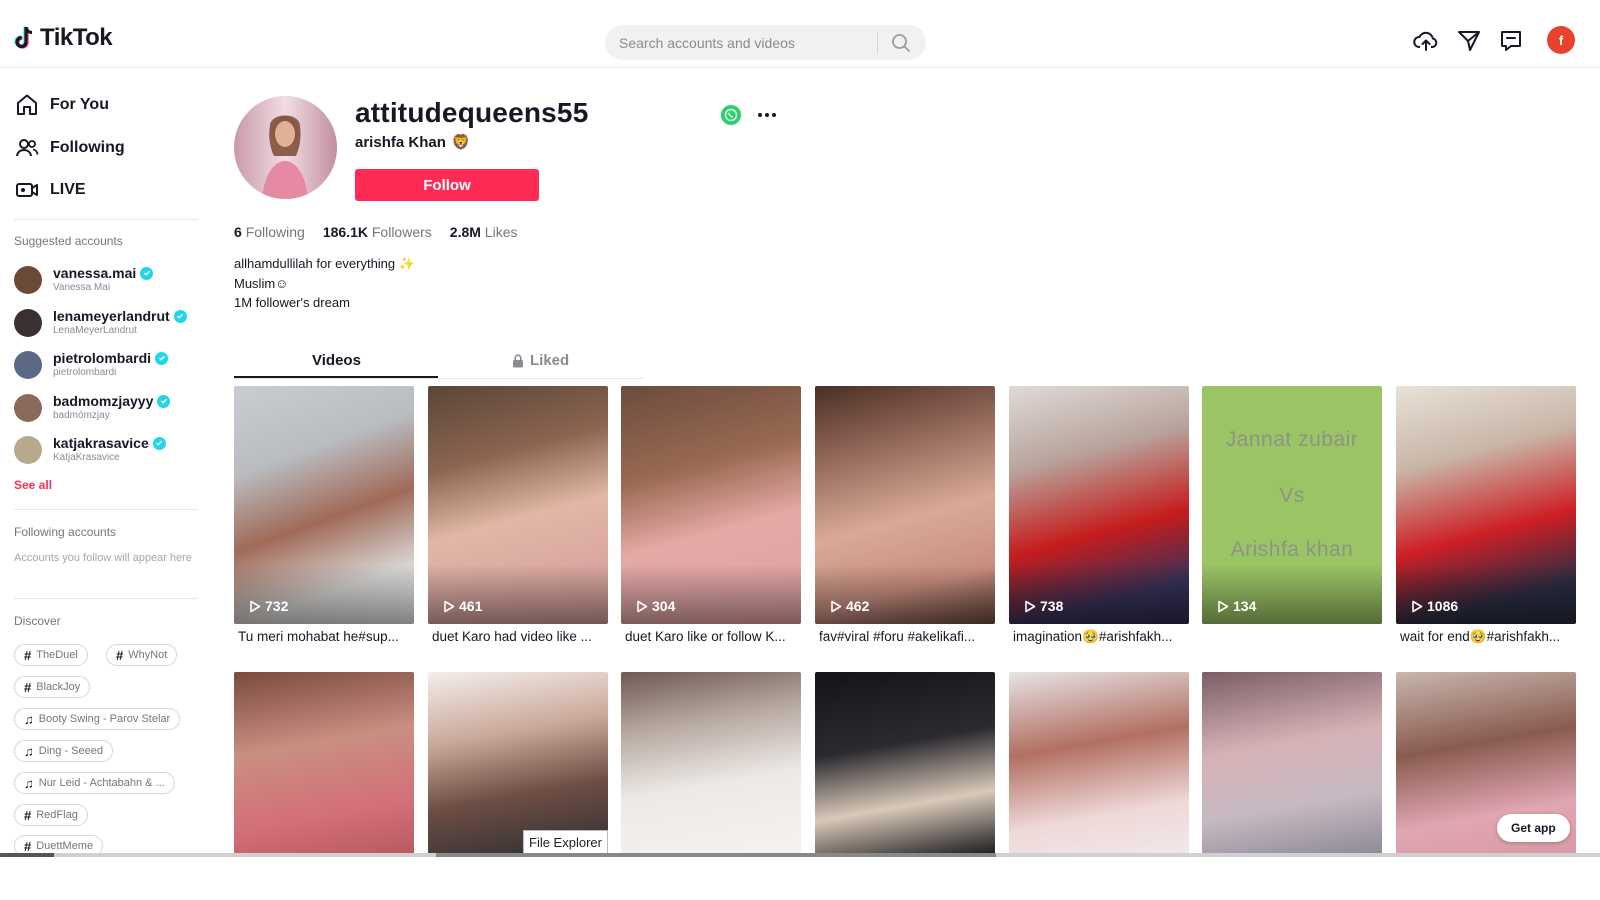  I want to click on account-name: badmómzjay, so click(81, 415).